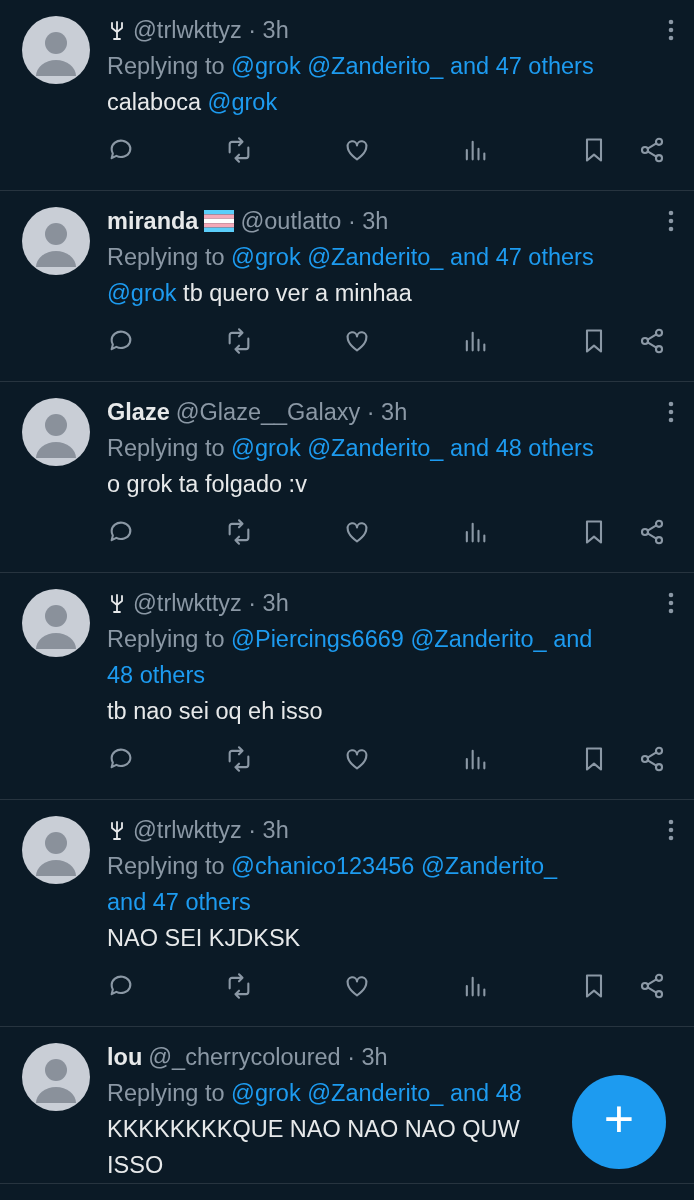  What do you see at coordinates (207, 484) in the screenshot?
I see `tweet-text: o grok ta folgado :v` at bounding box center [207, 484].